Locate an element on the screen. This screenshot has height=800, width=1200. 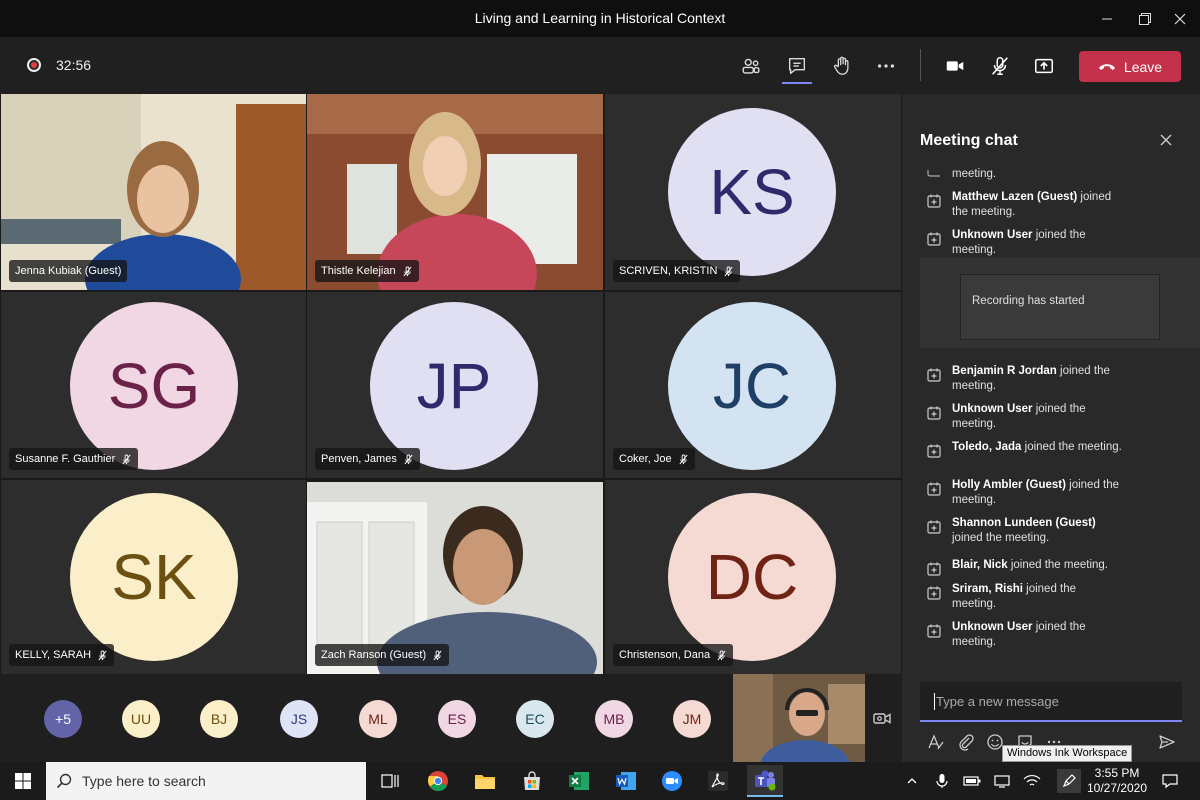
chat-event: Holly Ambler (Guest) joined the meeting. is located at coordinates (1056, 492).